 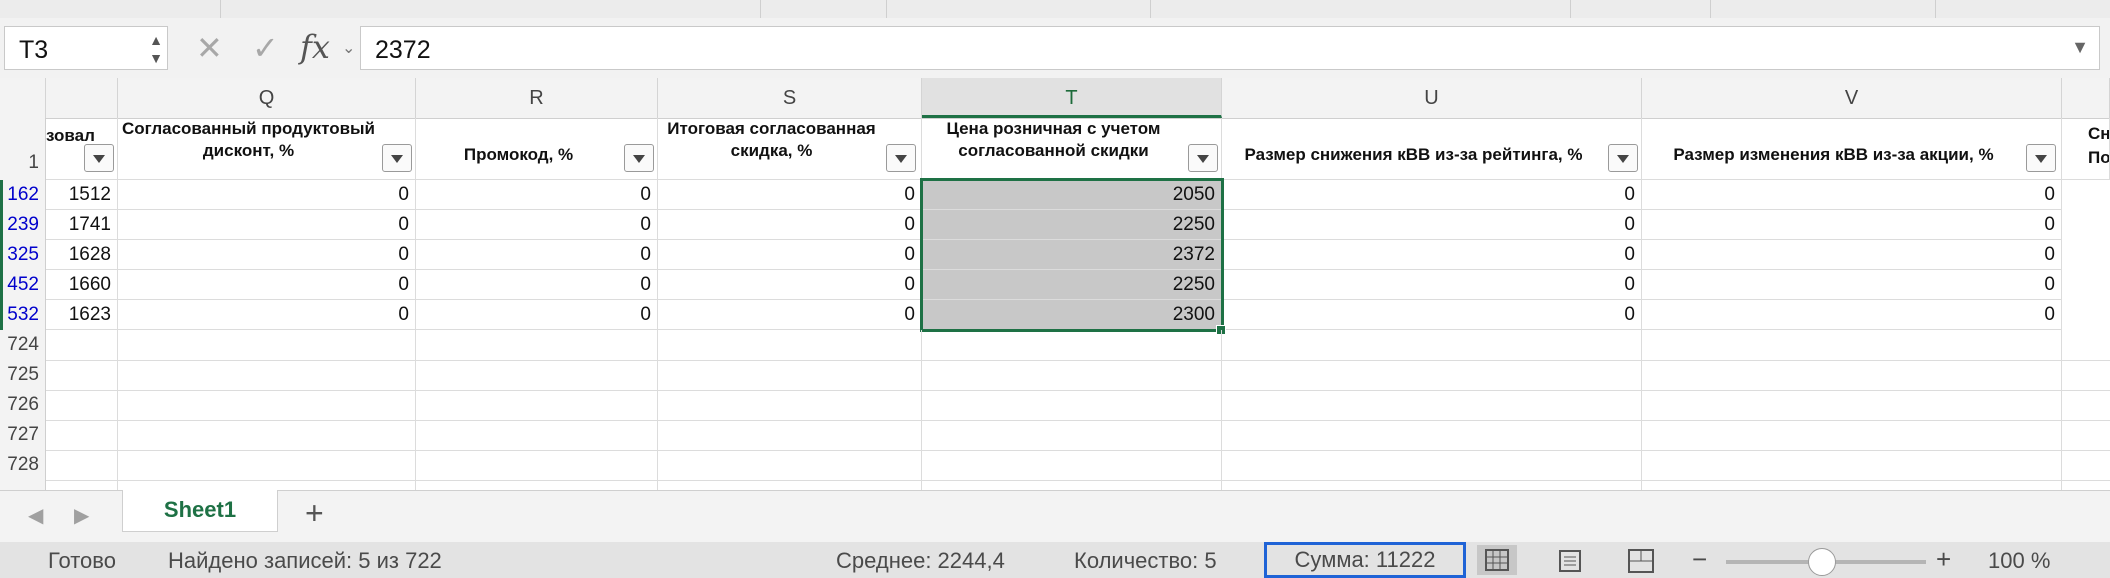 I want to click on cancel-icon: ✕, so click(x=209, y=48).